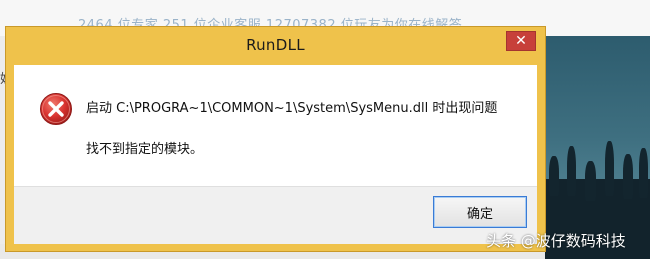 Image resolution: width=650 pixels, height=259 pixels. Describe the element at coordinates (480, 212) in the screenshot. I see `ok-button: 确定` at that location.